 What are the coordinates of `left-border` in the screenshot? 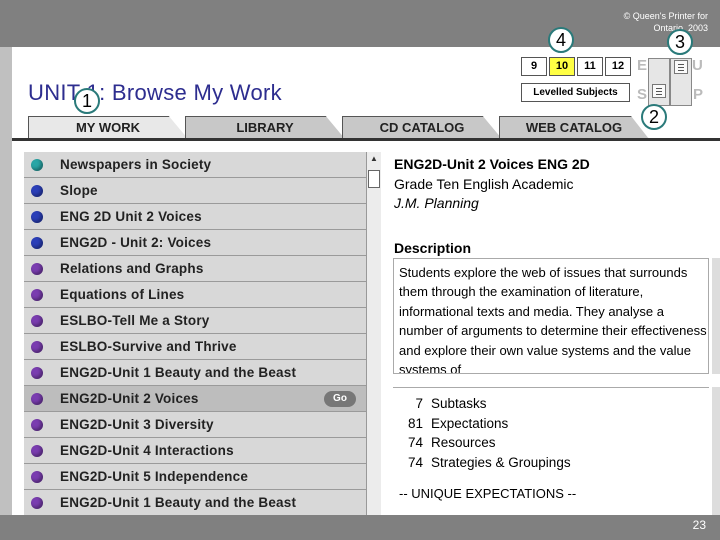 It's located at (6, 282).